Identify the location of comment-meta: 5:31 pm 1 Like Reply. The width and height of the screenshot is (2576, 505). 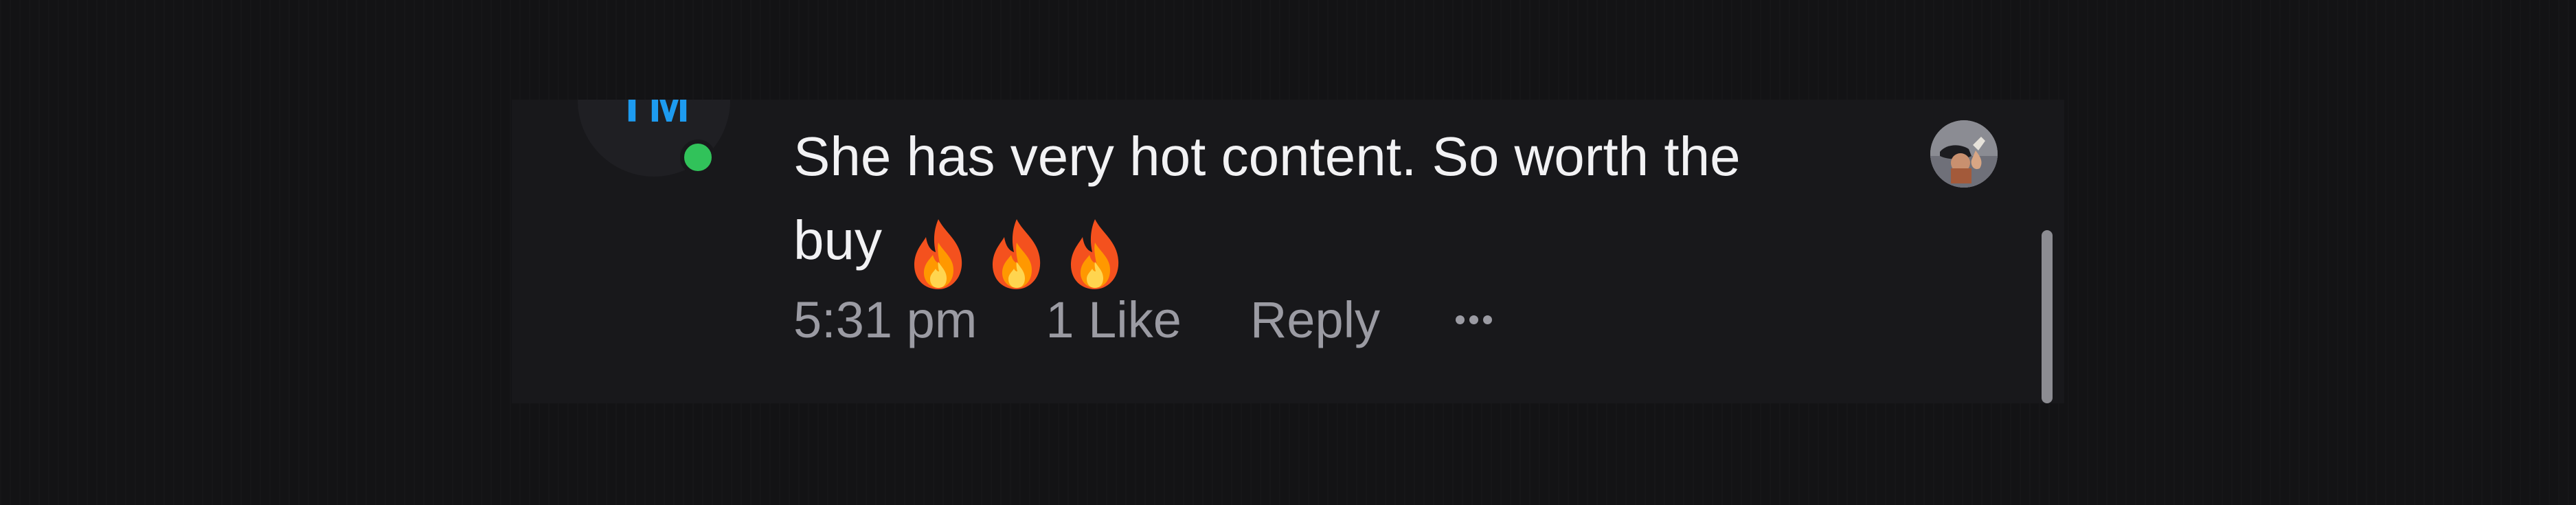
(1143, 319).